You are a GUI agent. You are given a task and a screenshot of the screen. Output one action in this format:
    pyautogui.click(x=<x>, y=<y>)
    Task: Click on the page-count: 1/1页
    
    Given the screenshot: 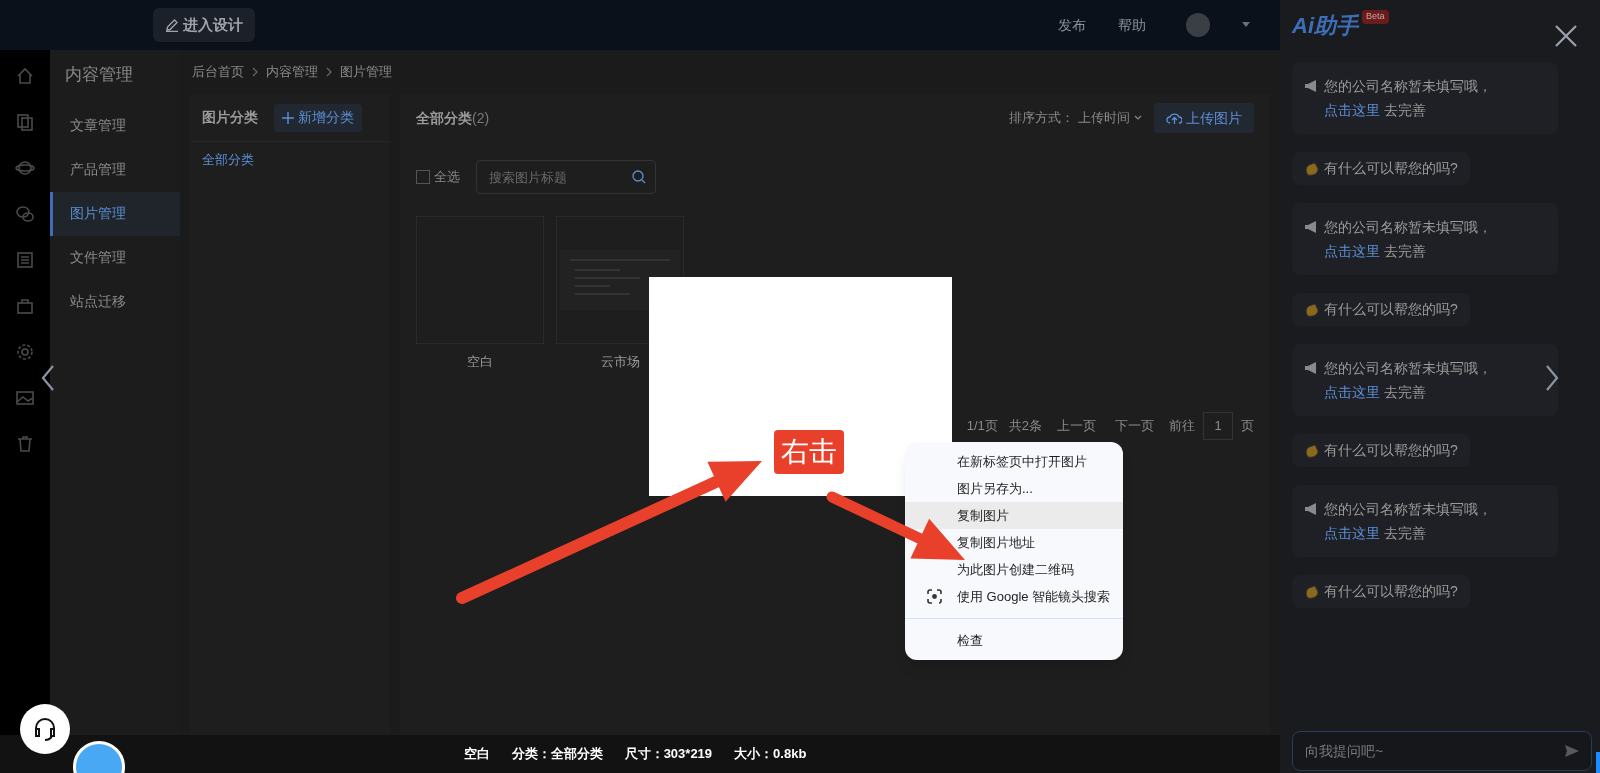 What is the action you would take?
    pyautogui.click(x=982, y=425)
    